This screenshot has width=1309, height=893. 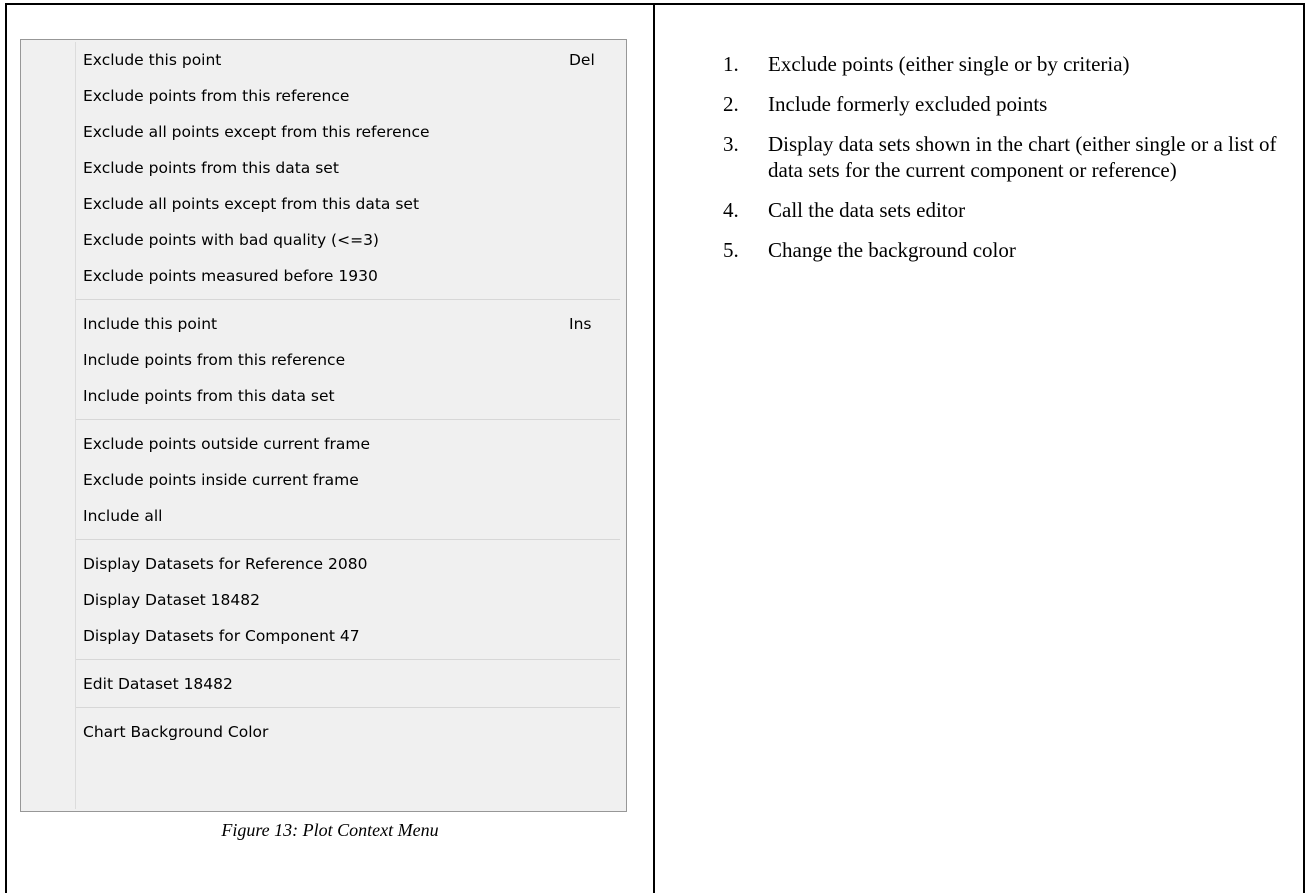 I want to click on menu-item-label: Display Datasets for Component 47, so click(x=221, y=636).